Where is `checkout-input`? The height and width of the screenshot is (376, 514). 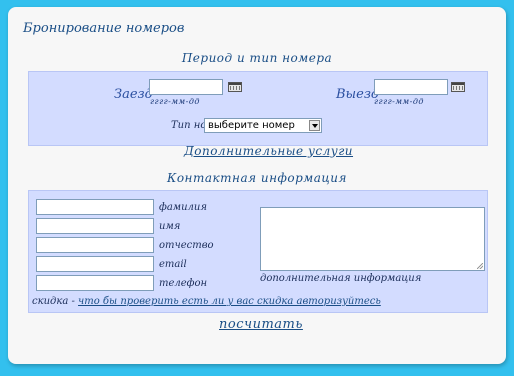
checkout-input is located at coordinates (411, 87).